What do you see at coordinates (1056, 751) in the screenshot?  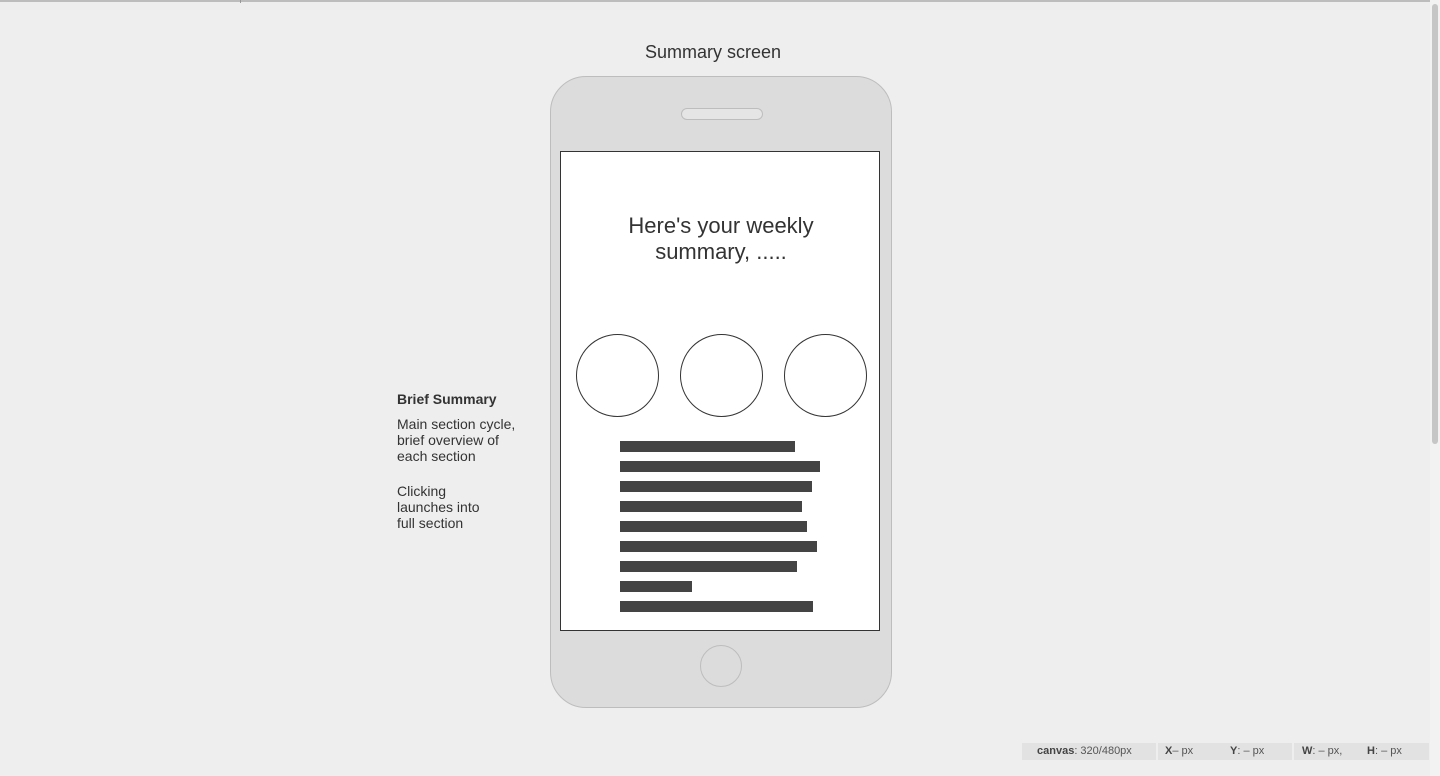 I see `canvas-label: canvas` at bounding box center [1056, 751].